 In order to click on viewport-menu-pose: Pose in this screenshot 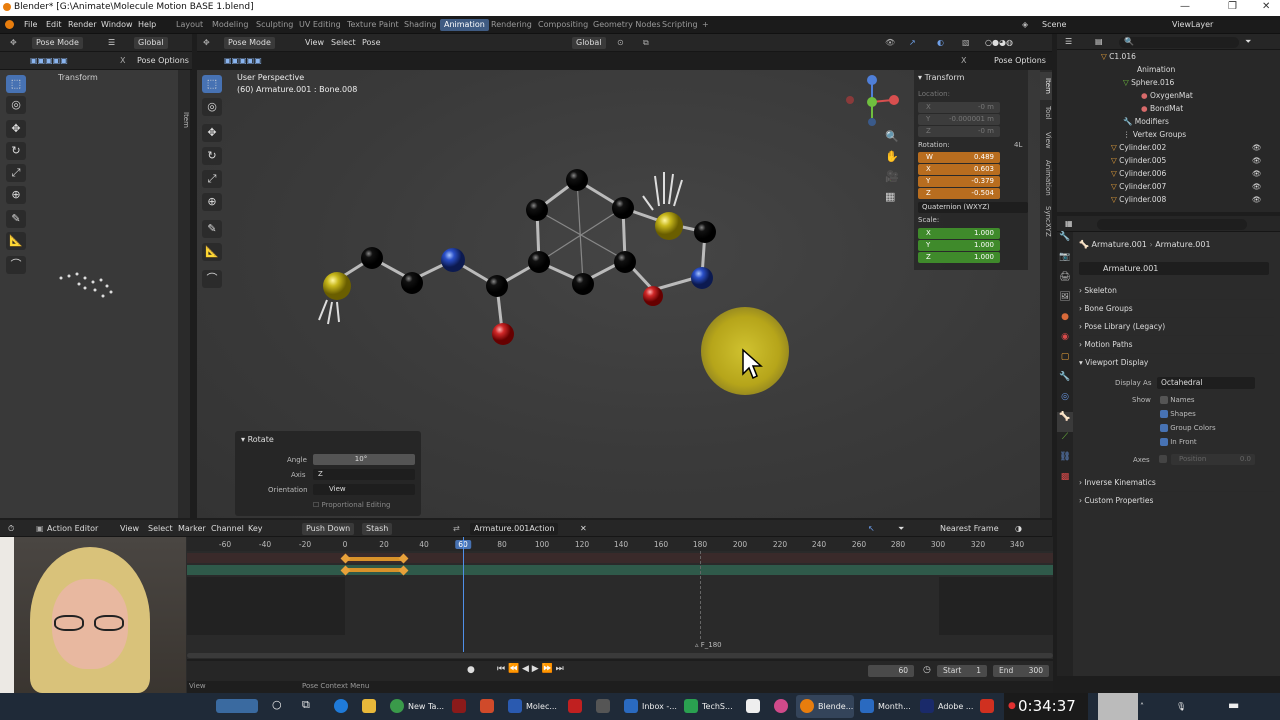, I will do `click(371, 42)`.